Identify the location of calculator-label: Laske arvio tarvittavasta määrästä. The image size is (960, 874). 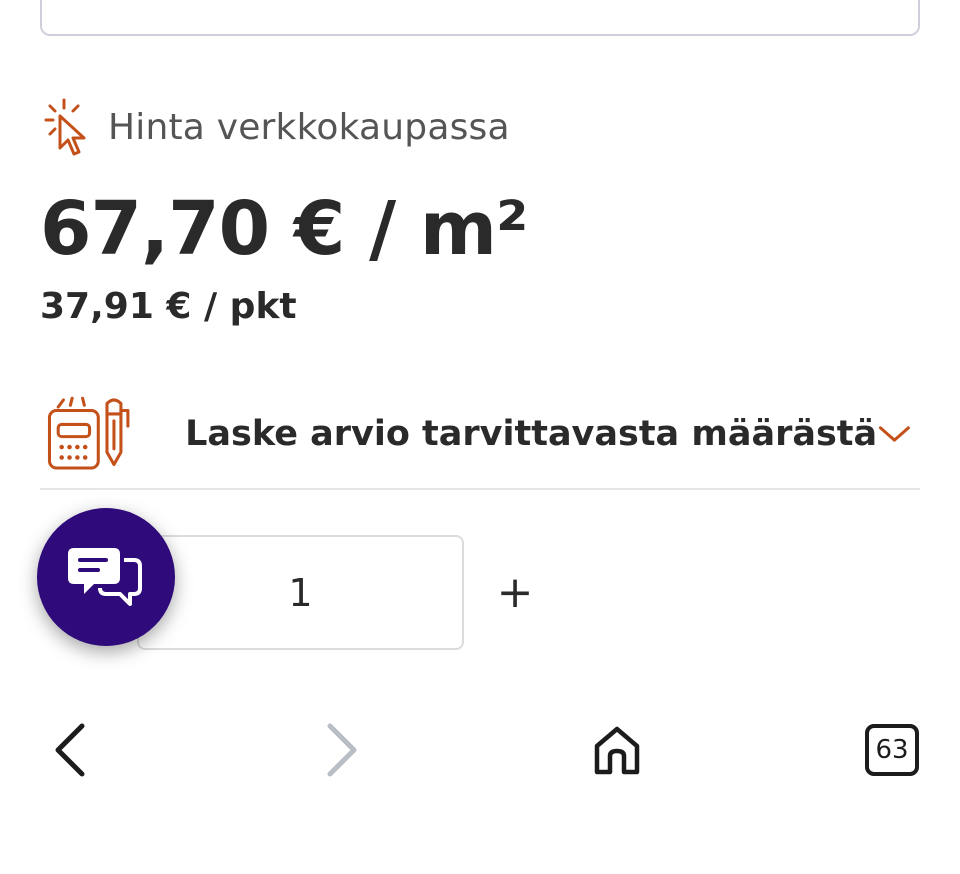
(531, 434).